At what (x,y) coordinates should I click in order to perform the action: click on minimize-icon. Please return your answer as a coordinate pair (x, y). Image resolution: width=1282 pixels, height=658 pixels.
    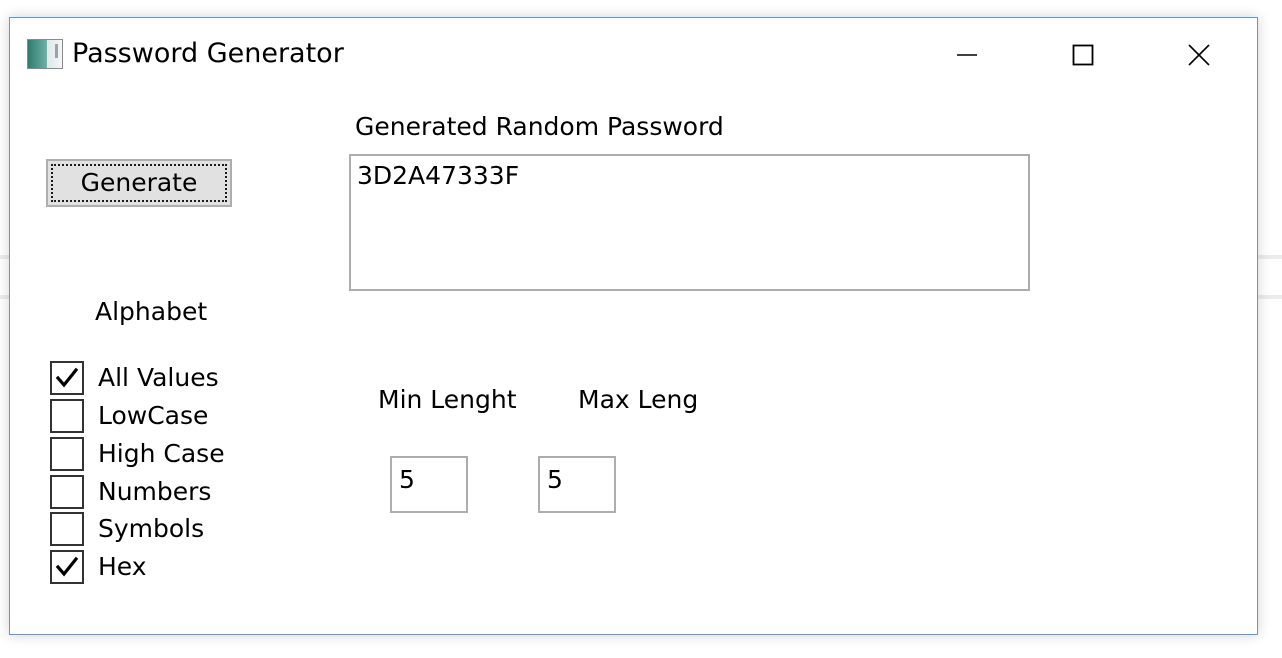
    Looking at the image, I should click on (967, 55).